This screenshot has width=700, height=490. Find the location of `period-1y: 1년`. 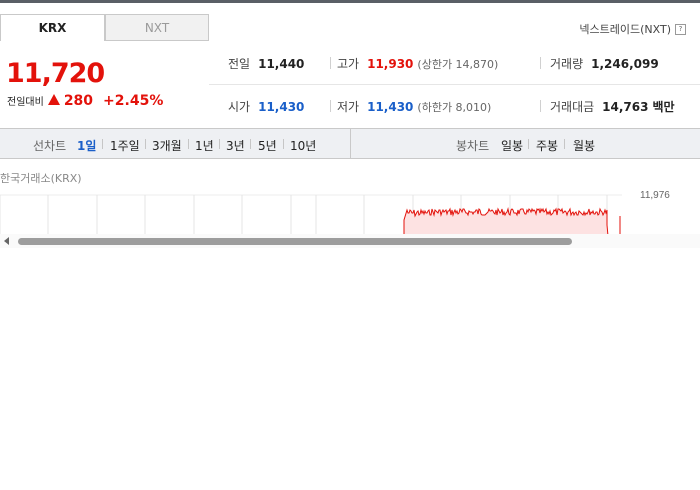

period-1y: 1년 is located at coordinates (204, 145).